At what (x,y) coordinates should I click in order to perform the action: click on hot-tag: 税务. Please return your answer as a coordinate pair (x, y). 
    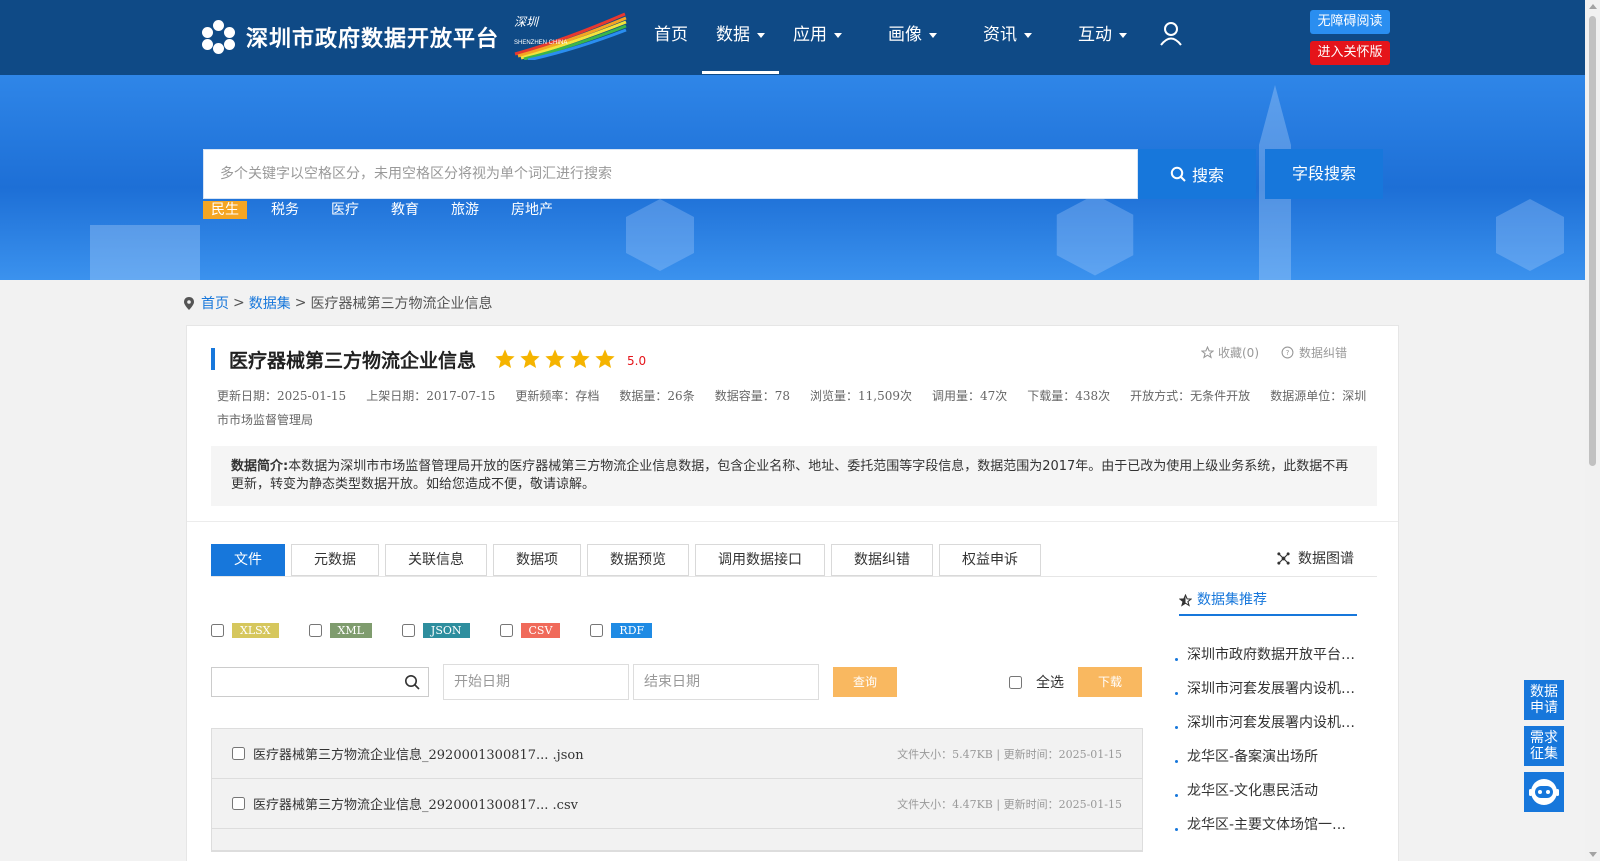
    Looking at the image, I should click on (285, 210).